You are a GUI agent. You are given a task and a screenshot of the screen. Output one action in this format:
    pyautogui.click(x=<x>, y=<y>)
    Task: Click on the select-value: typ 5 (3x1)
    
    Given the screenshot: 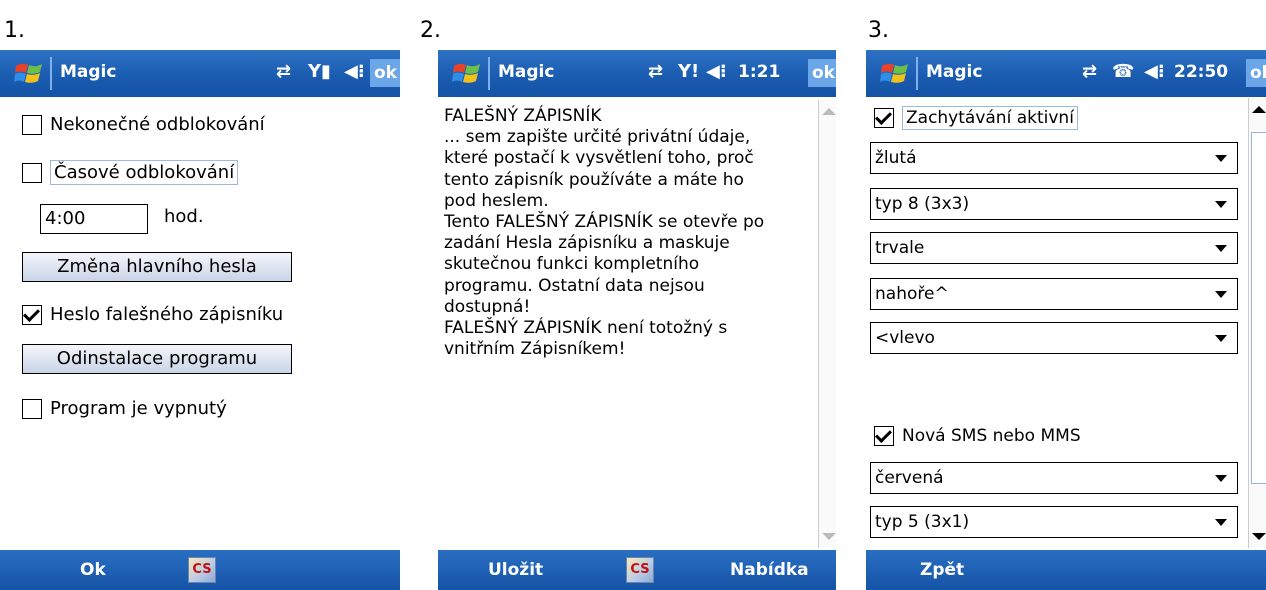 What is the action you would take?
    pyautogui.click(x=922, y=522)
    